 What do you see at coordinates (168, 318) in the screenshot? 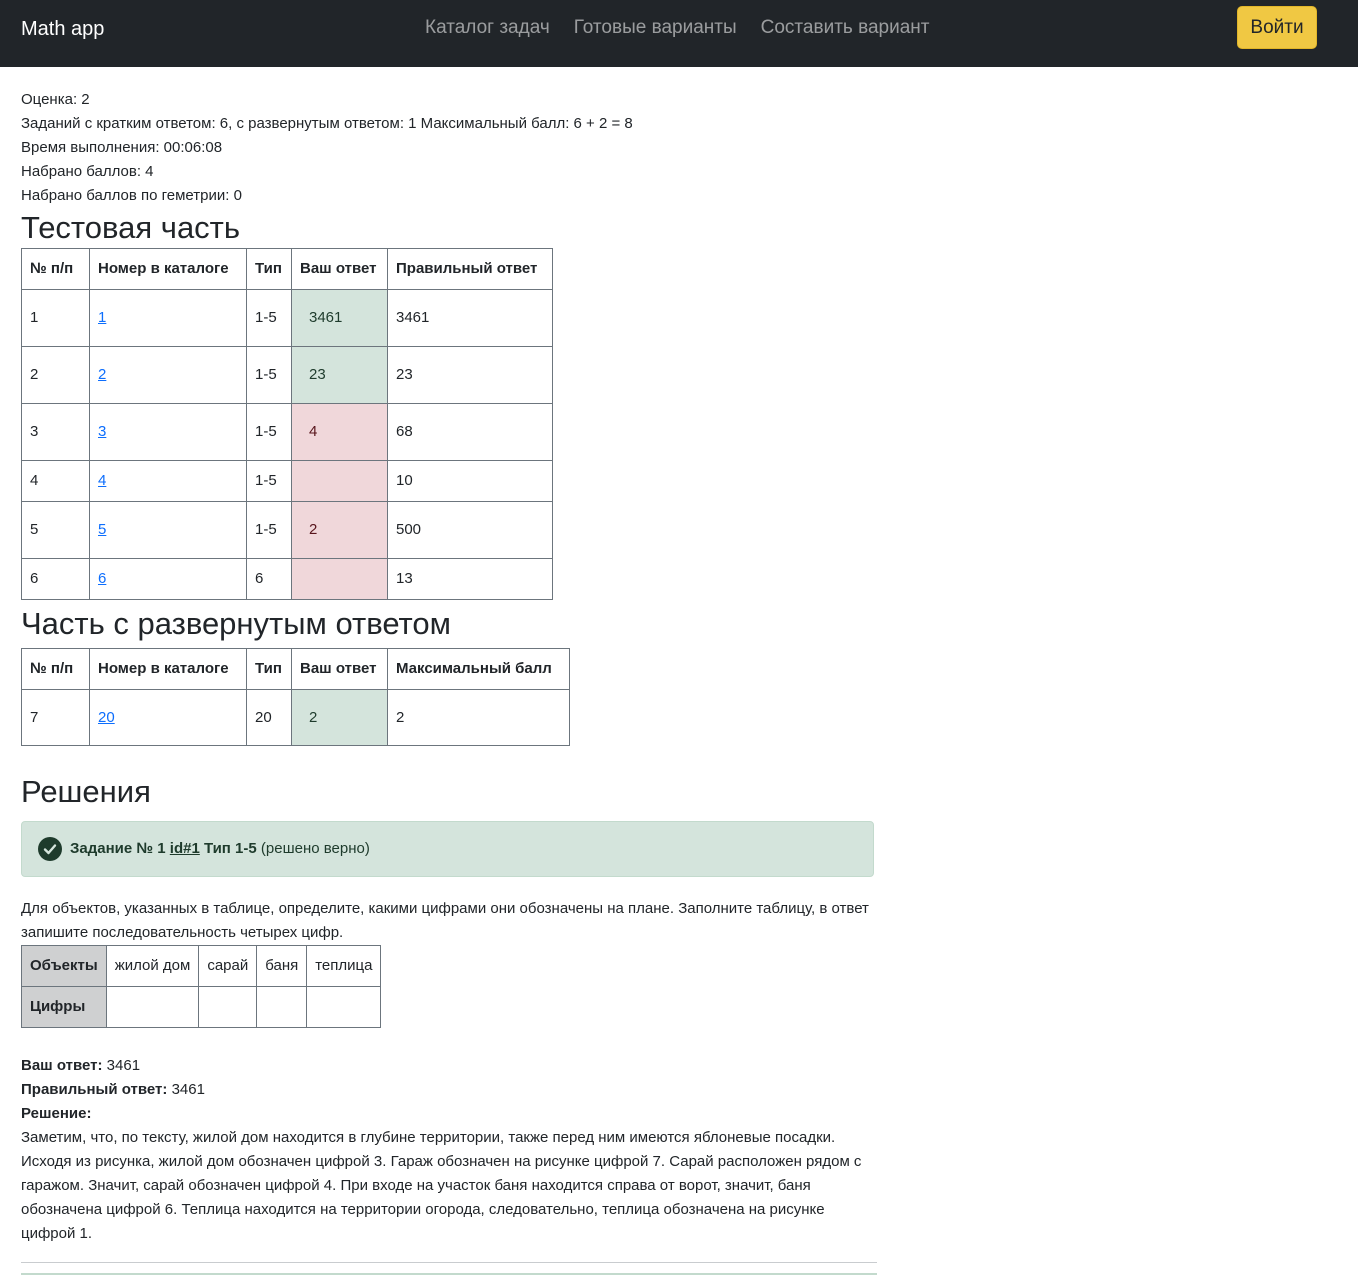
I see `catalog-cell: 1` at bounding box center [168, 318].